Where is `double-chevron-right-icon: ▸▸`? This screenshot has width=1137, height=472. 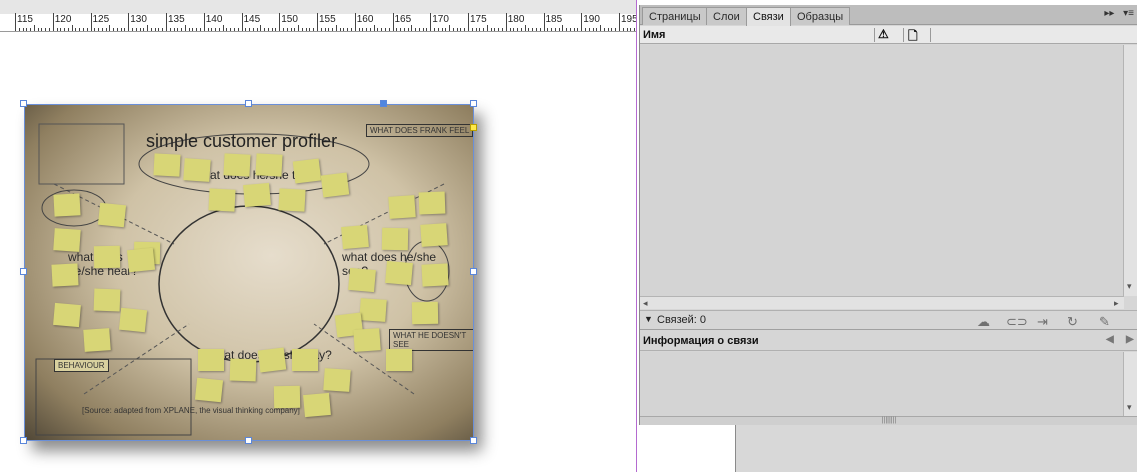
double-chevron-right-icon: ▸▸ is located at coordinates (1109, 13).